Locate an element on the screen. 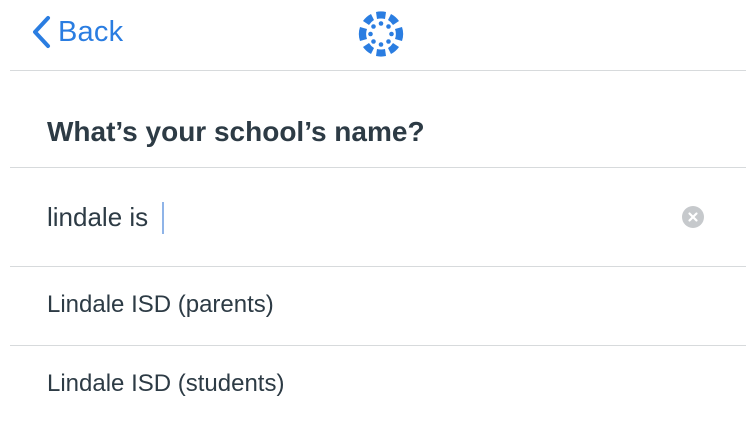 The height and width of the screenshot is (421, 746). clear-icon is located at coordinates (693, 217).